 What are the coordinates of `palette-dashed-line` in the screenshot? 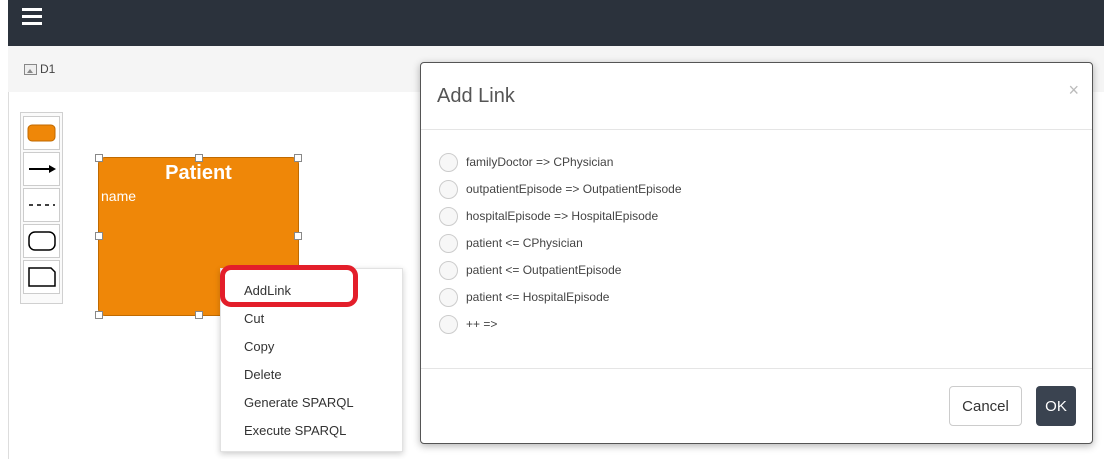 It's located at (41, 205).